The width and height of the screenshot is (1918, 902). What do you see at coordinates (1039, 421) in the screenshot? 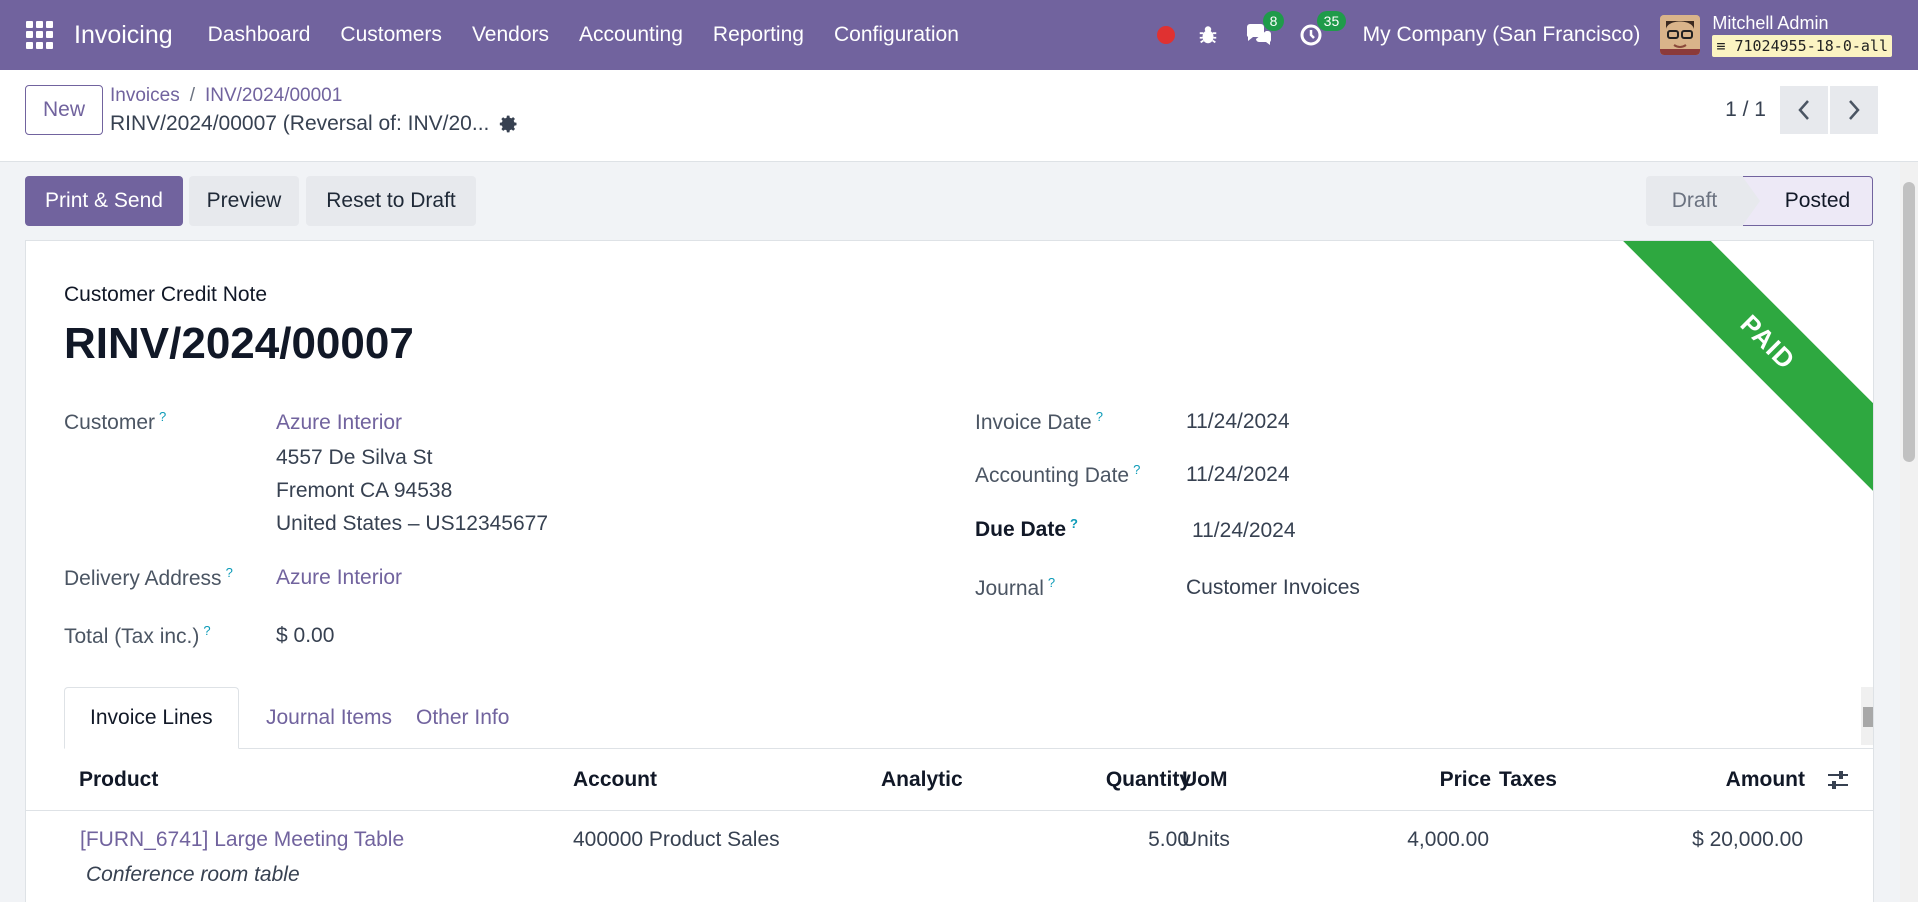
I see `invoice-date-label: Invoice Date?` at bounding box center [1039, 421].